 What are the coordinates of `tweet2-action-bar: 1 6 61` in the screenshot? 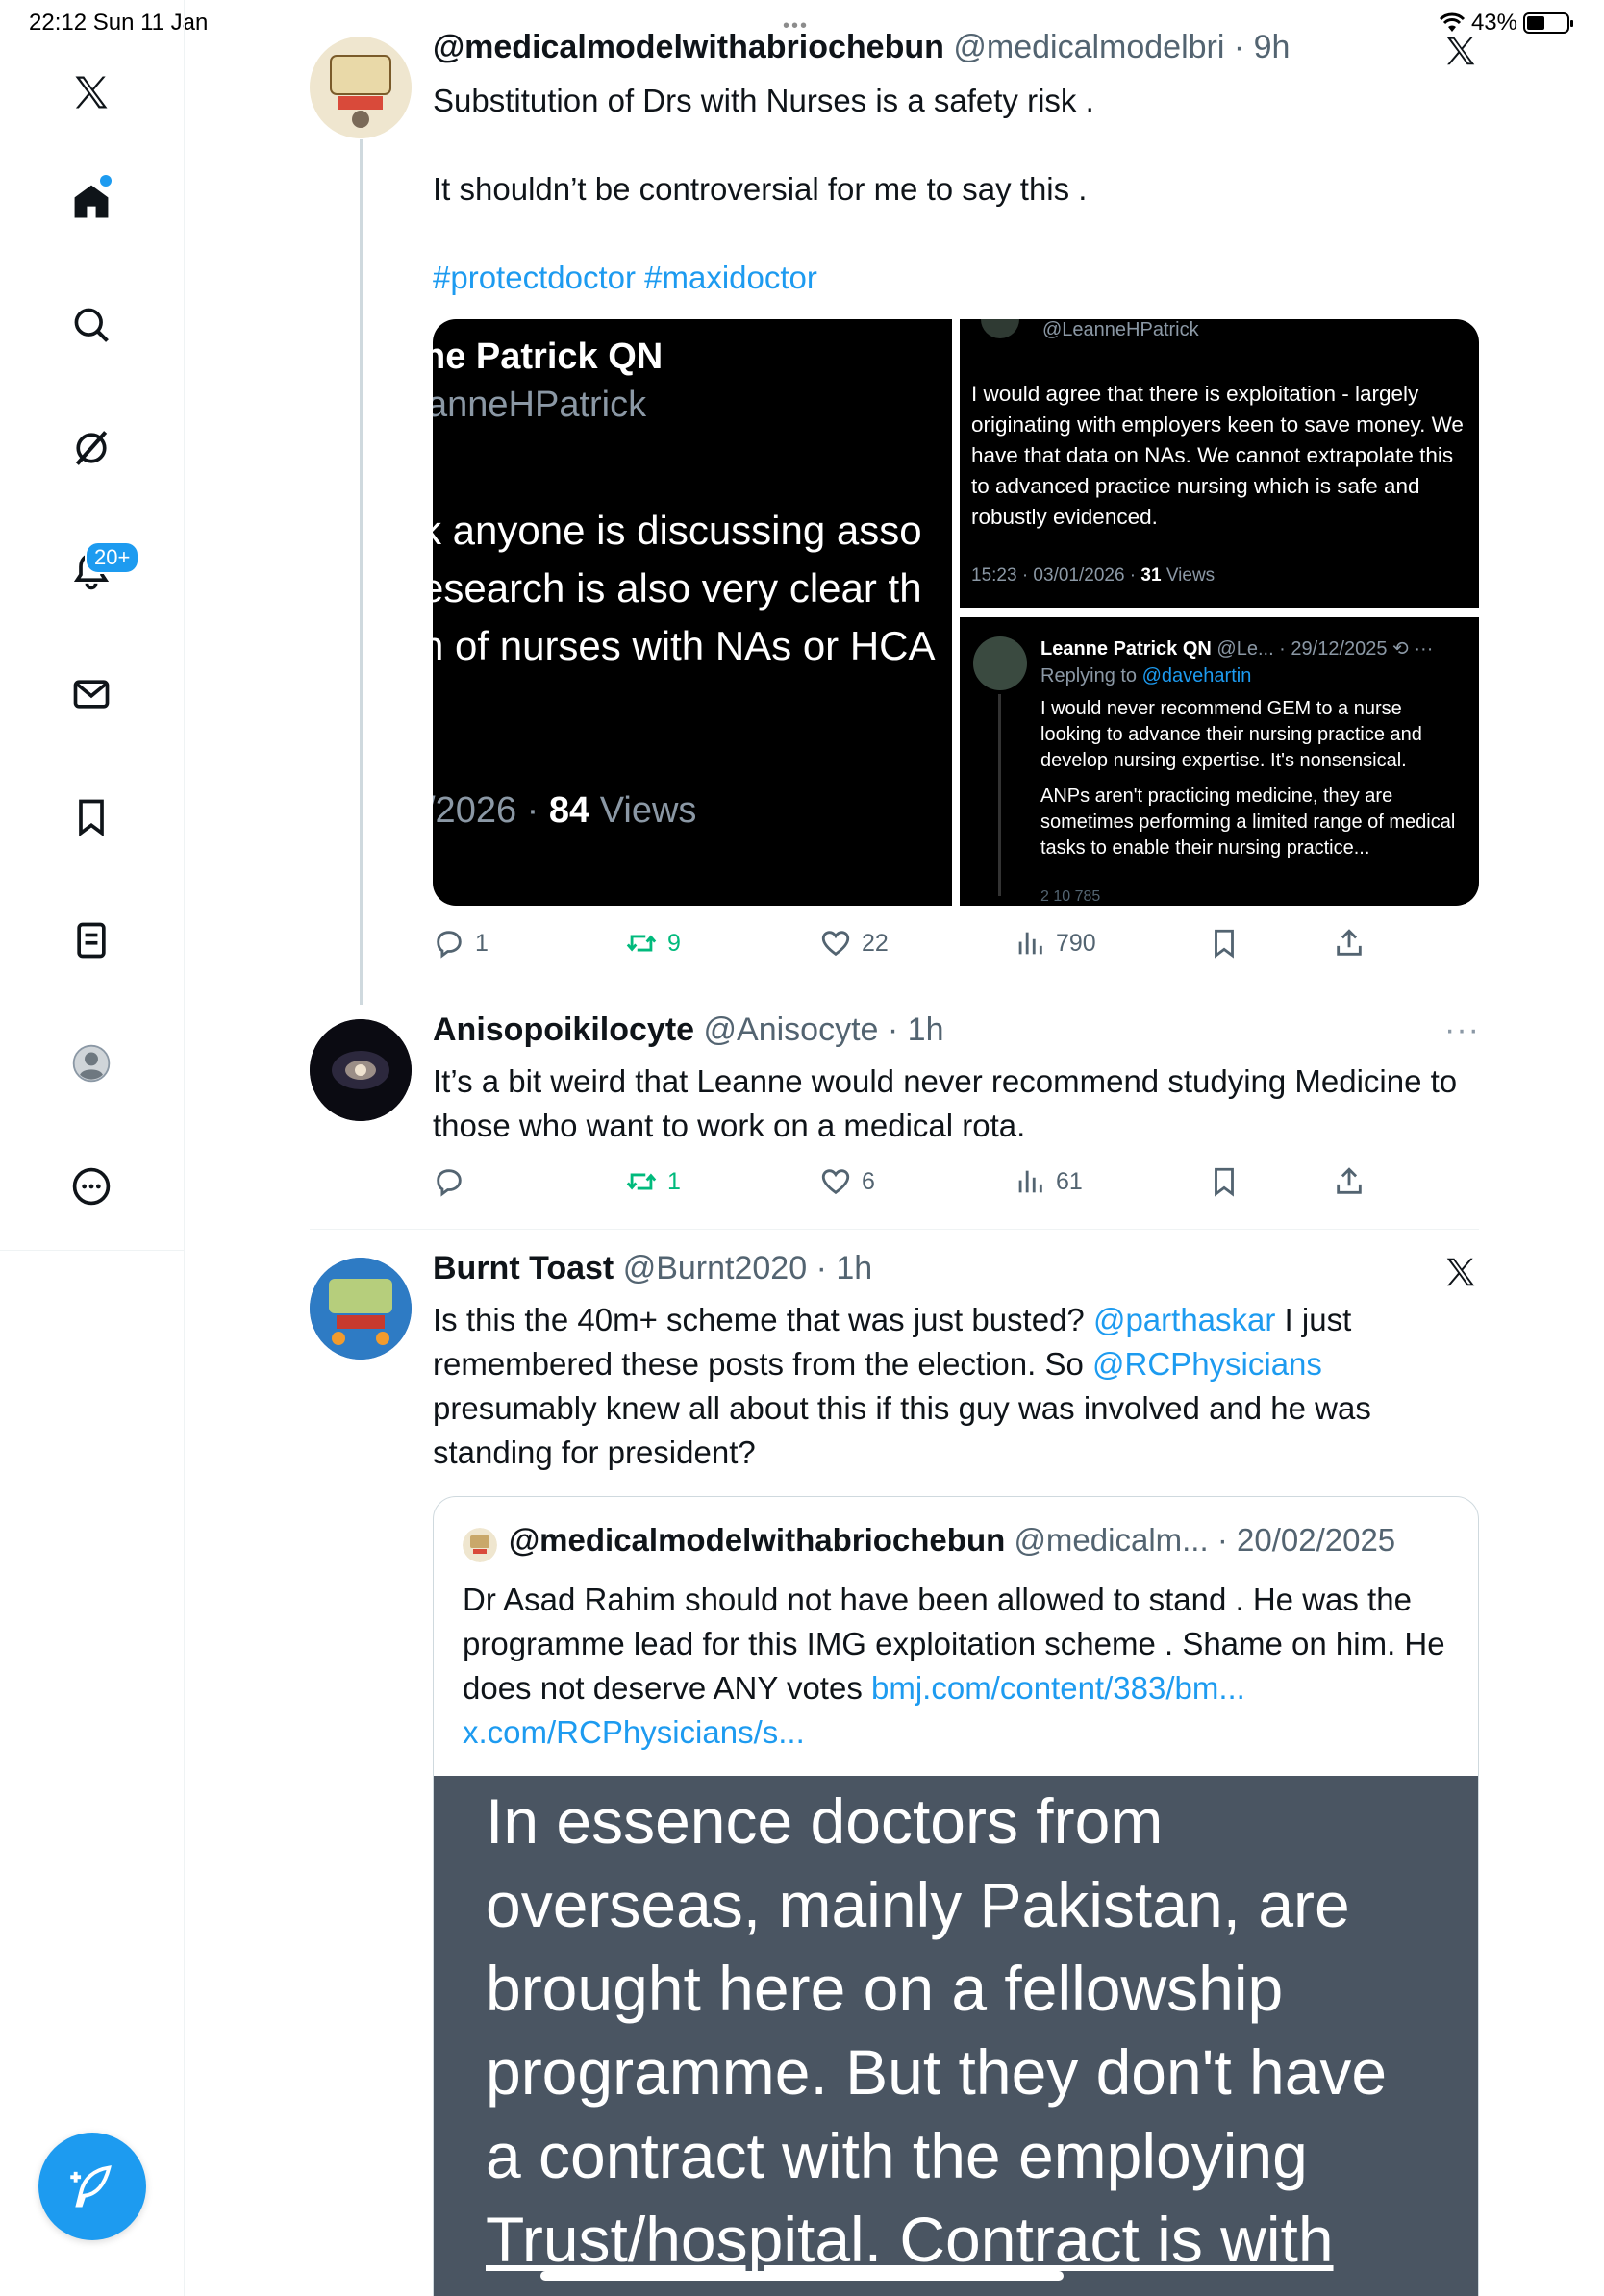 It's located at (904, 1184).